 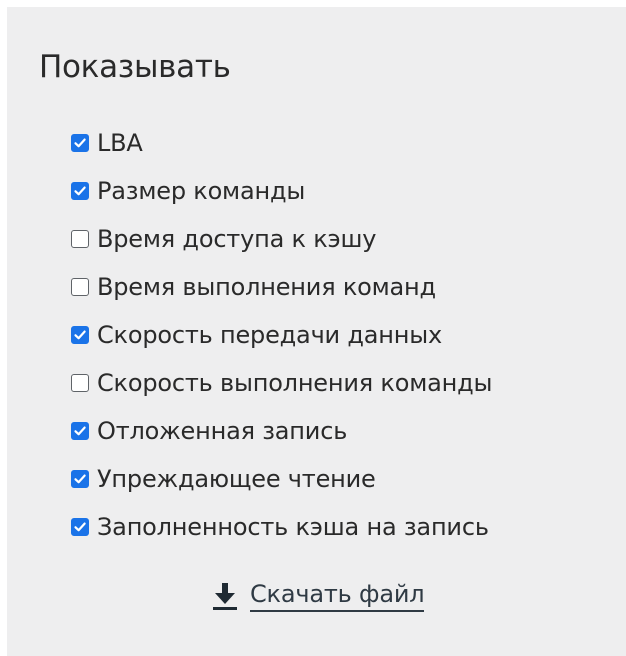 What do you see at coordinates (295, 383) in the screenshot?
I see `option-label: Скорость выполнения команды` at bounding box center [295, 383].